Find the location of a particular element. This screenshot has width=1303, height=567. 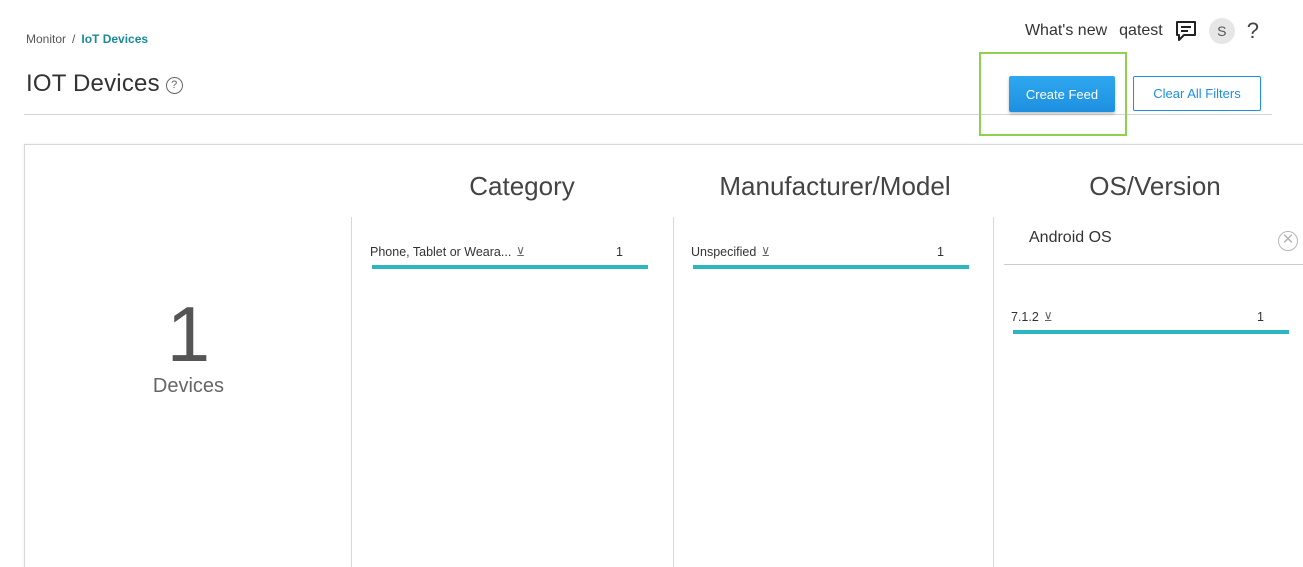

manufacturer-facet-item: Unspecified ⊻ 1 is located at coordinates (831, 259).